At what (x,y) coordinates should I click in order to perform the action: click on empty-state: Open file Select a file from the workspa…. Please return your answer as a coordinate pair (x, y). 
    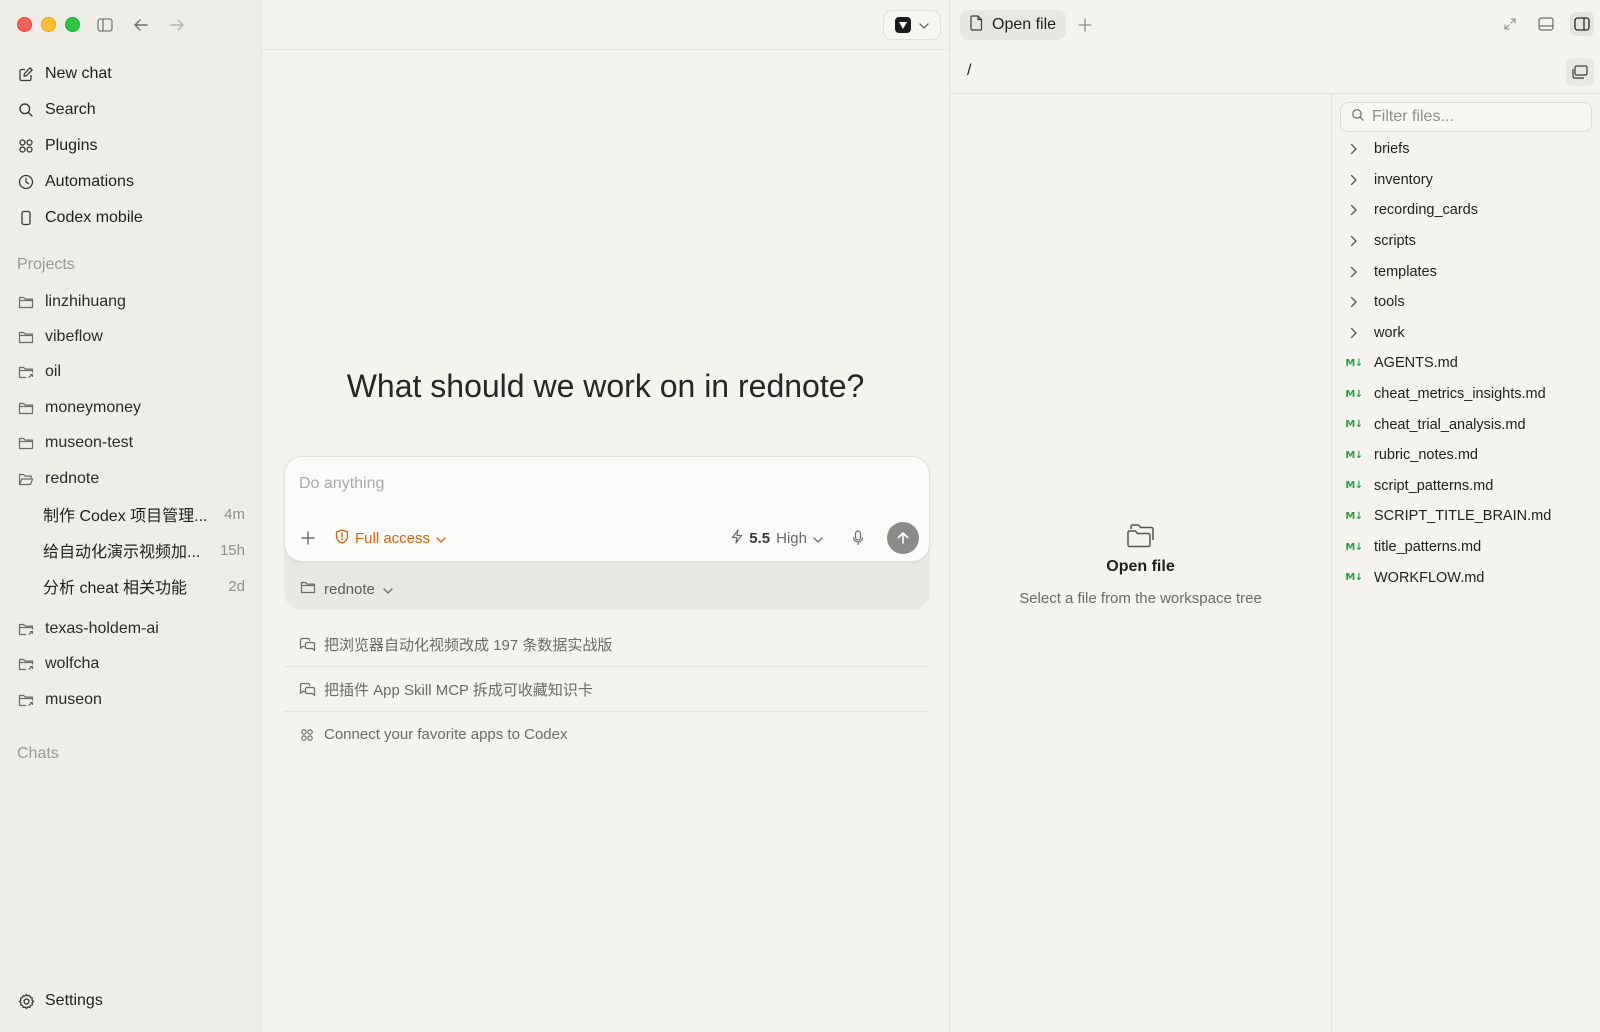
    Looking at the image, I should click on (1140, 564).